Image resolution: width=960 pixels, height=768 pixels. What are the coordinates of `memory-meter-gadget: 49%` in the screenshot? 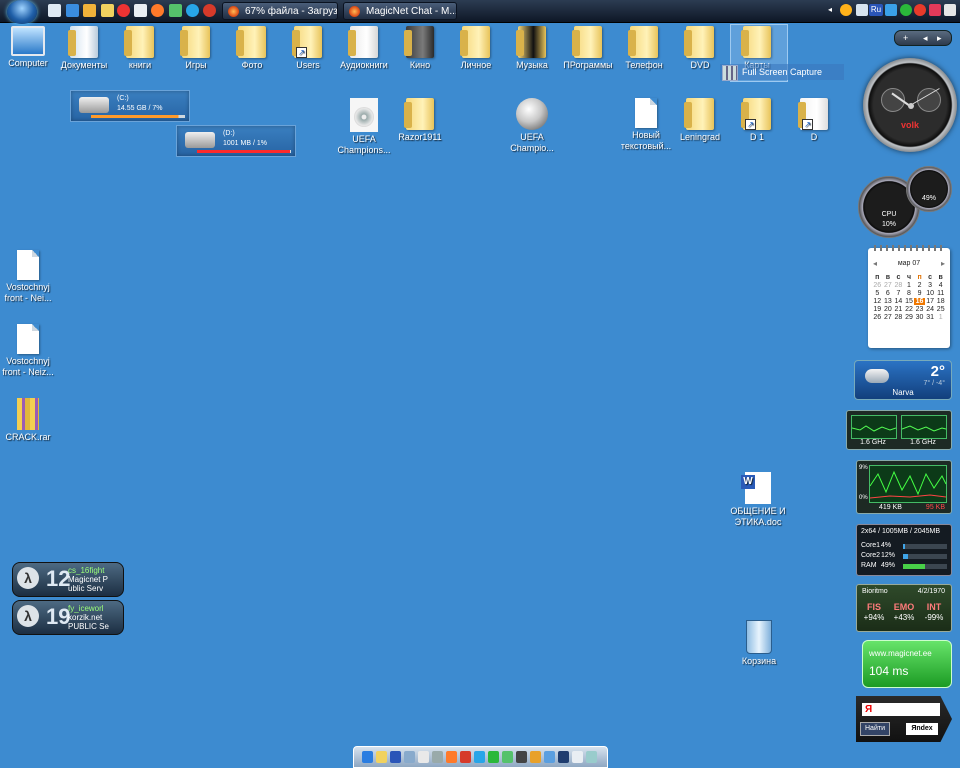 It's located at (929, 189).